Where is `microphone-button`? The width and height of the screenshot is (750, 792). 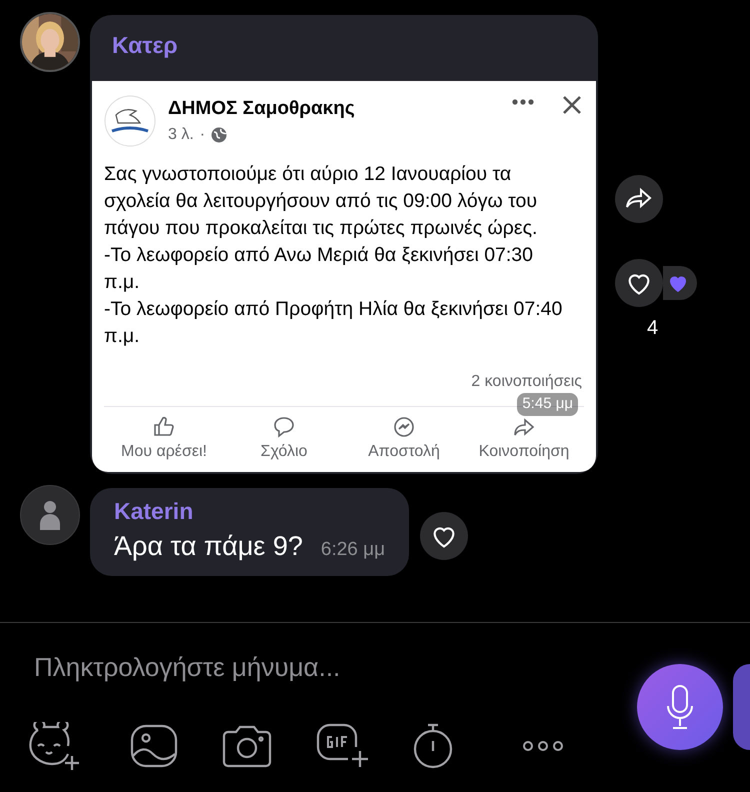 microphone-button is located at coordinates (680, 707).